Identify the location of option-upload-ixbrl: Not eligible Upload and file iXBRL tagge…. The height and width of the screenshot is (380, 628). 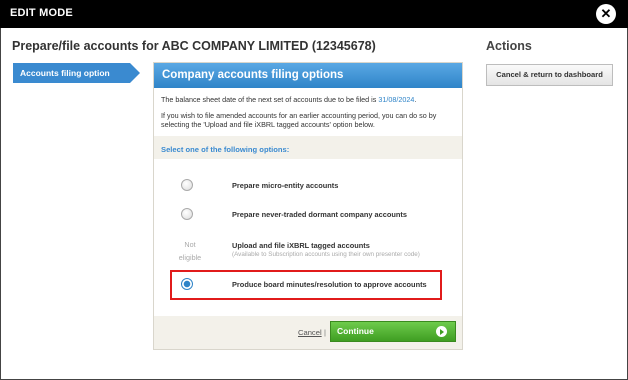
(308, 249).